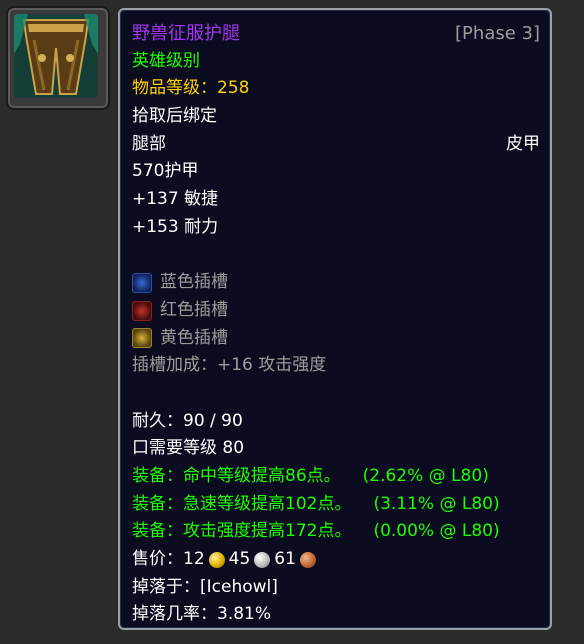 This screenshot has width=584, height=644. Describe the element at coordinates (310, 476) in the screenshot. I see `equip-effect-hit: 装备：命中等级提高86点。 (2.62% @ L80)` at that location.